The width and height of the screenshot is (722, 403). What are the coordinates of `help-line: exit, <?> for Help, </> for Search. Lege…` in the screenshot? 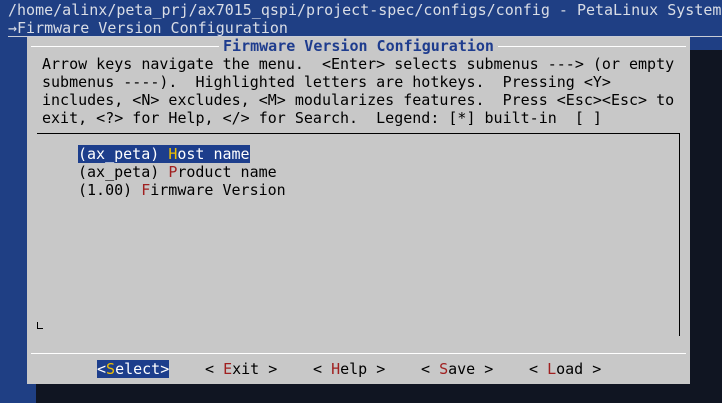 It's located at (322, 118).